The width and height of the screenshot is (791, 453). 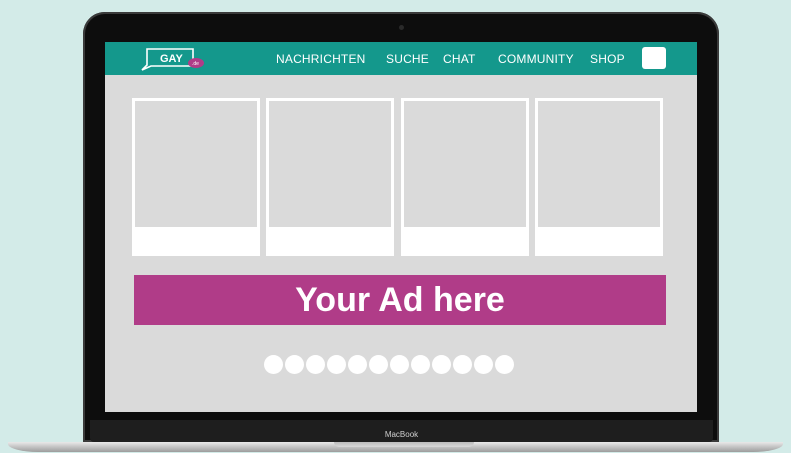 I want to click on pagination-dots, so click(x=400, y=365).